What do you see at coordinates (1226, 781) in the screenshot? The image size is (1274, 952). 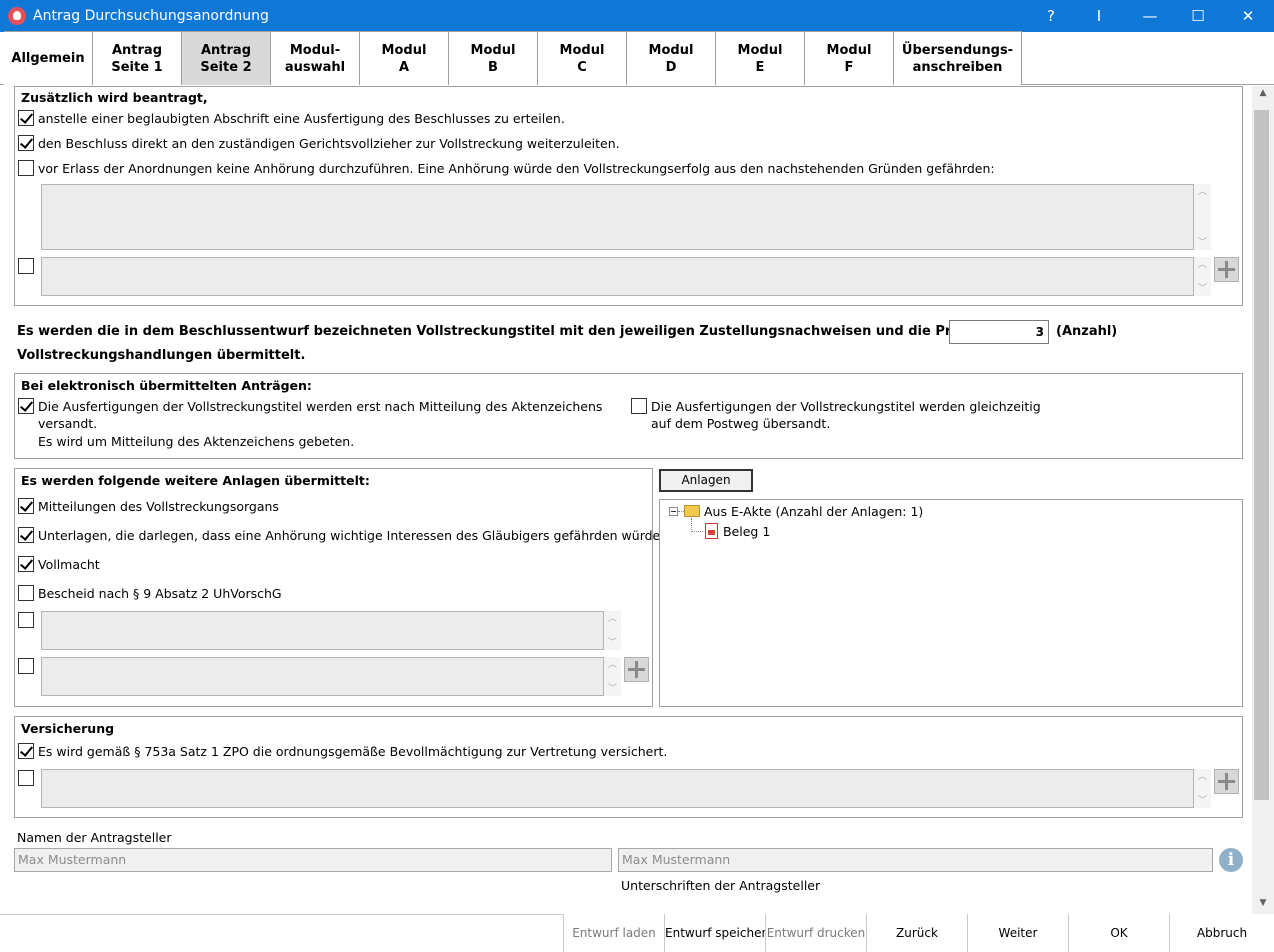 I see `add-versicherung-plus-icon` at bounding box center [1226, 781].